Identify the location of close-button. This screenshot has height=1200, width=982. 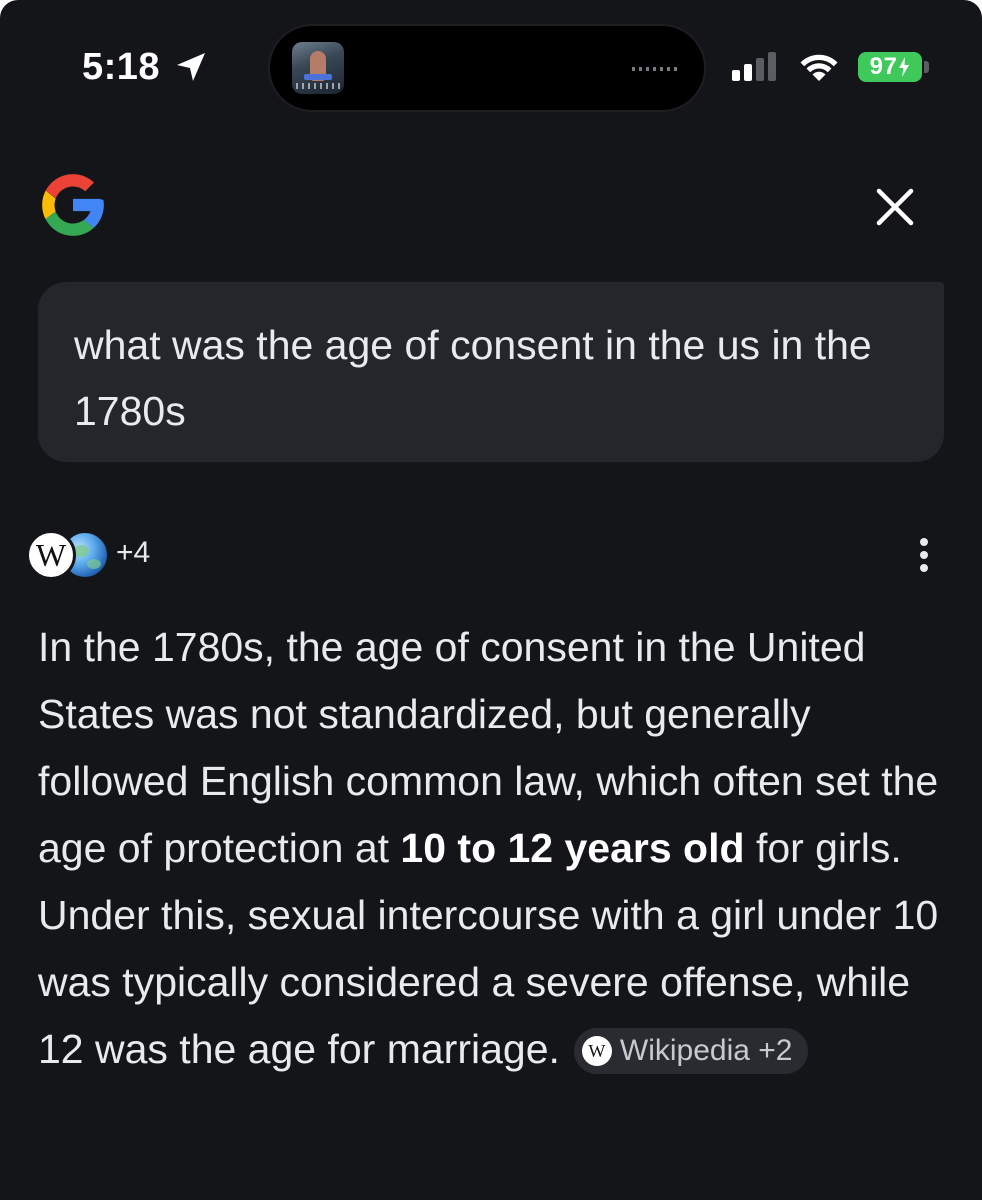
(895, 207).